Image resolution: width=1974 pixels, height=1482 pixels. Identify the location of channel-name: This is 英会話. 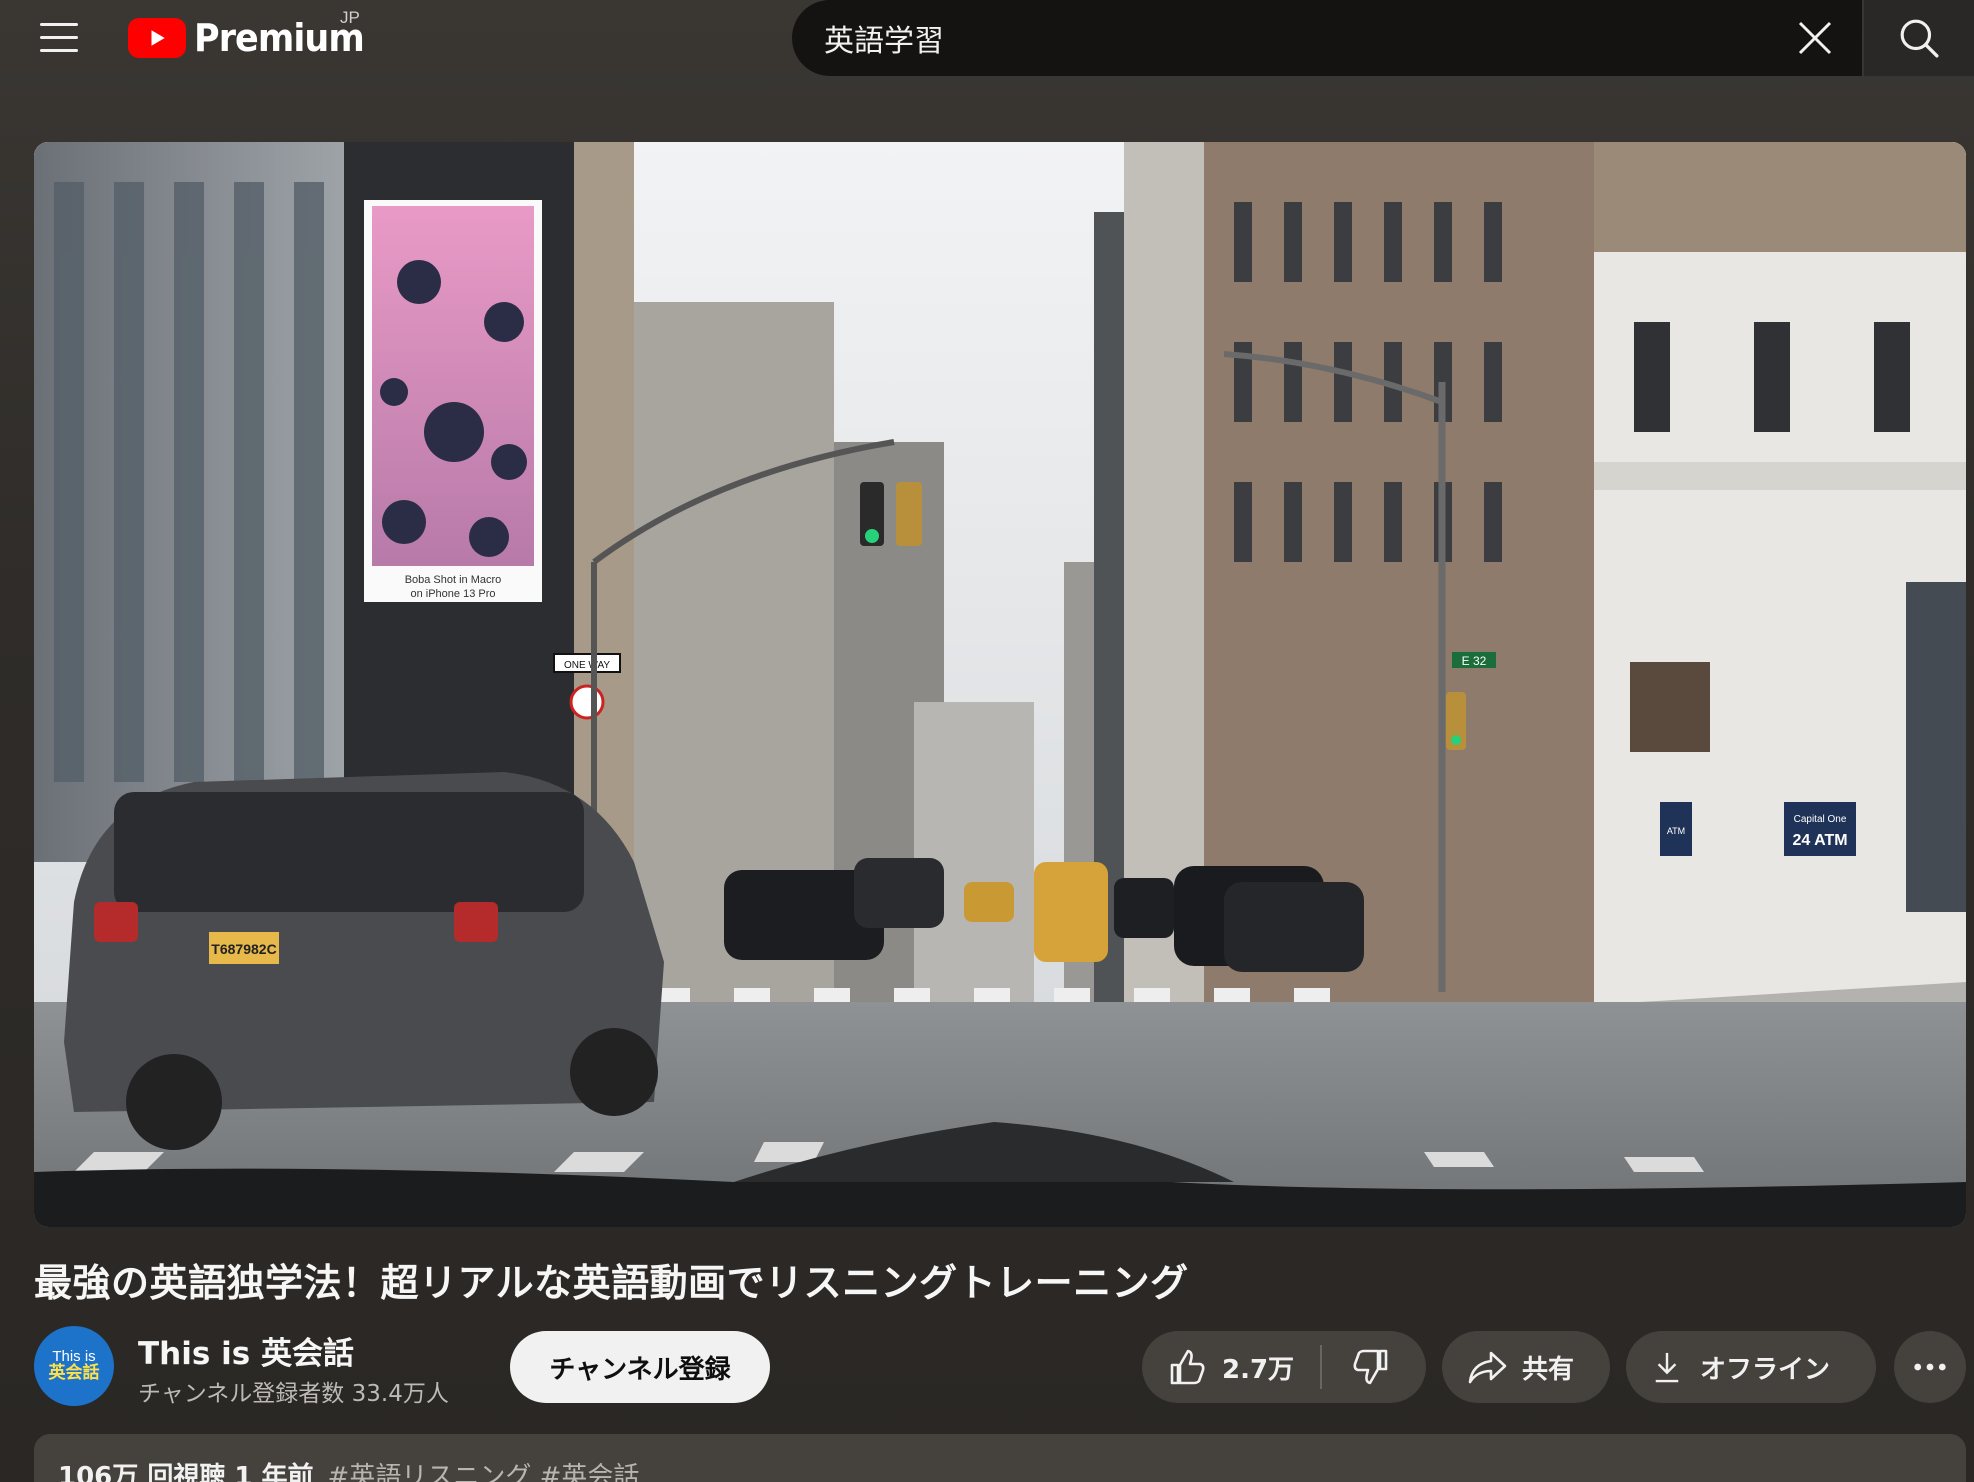
(246, 1350).